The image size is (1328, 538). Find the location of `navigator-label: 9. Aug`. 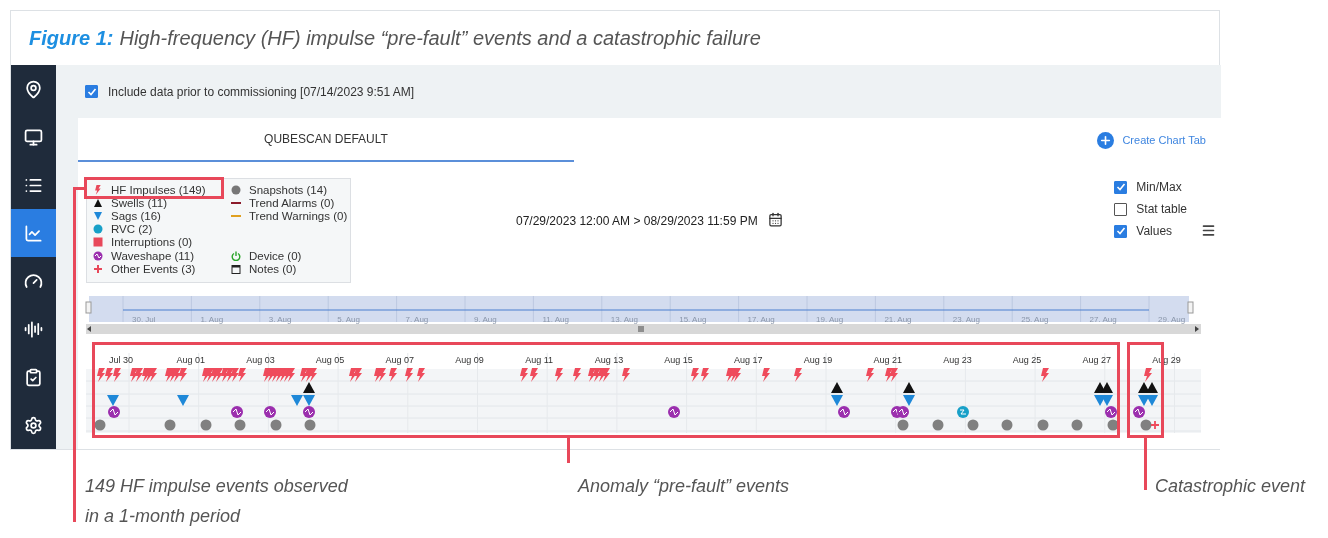

navigator-label: 9. Aug is located at coordinates (485, 319).